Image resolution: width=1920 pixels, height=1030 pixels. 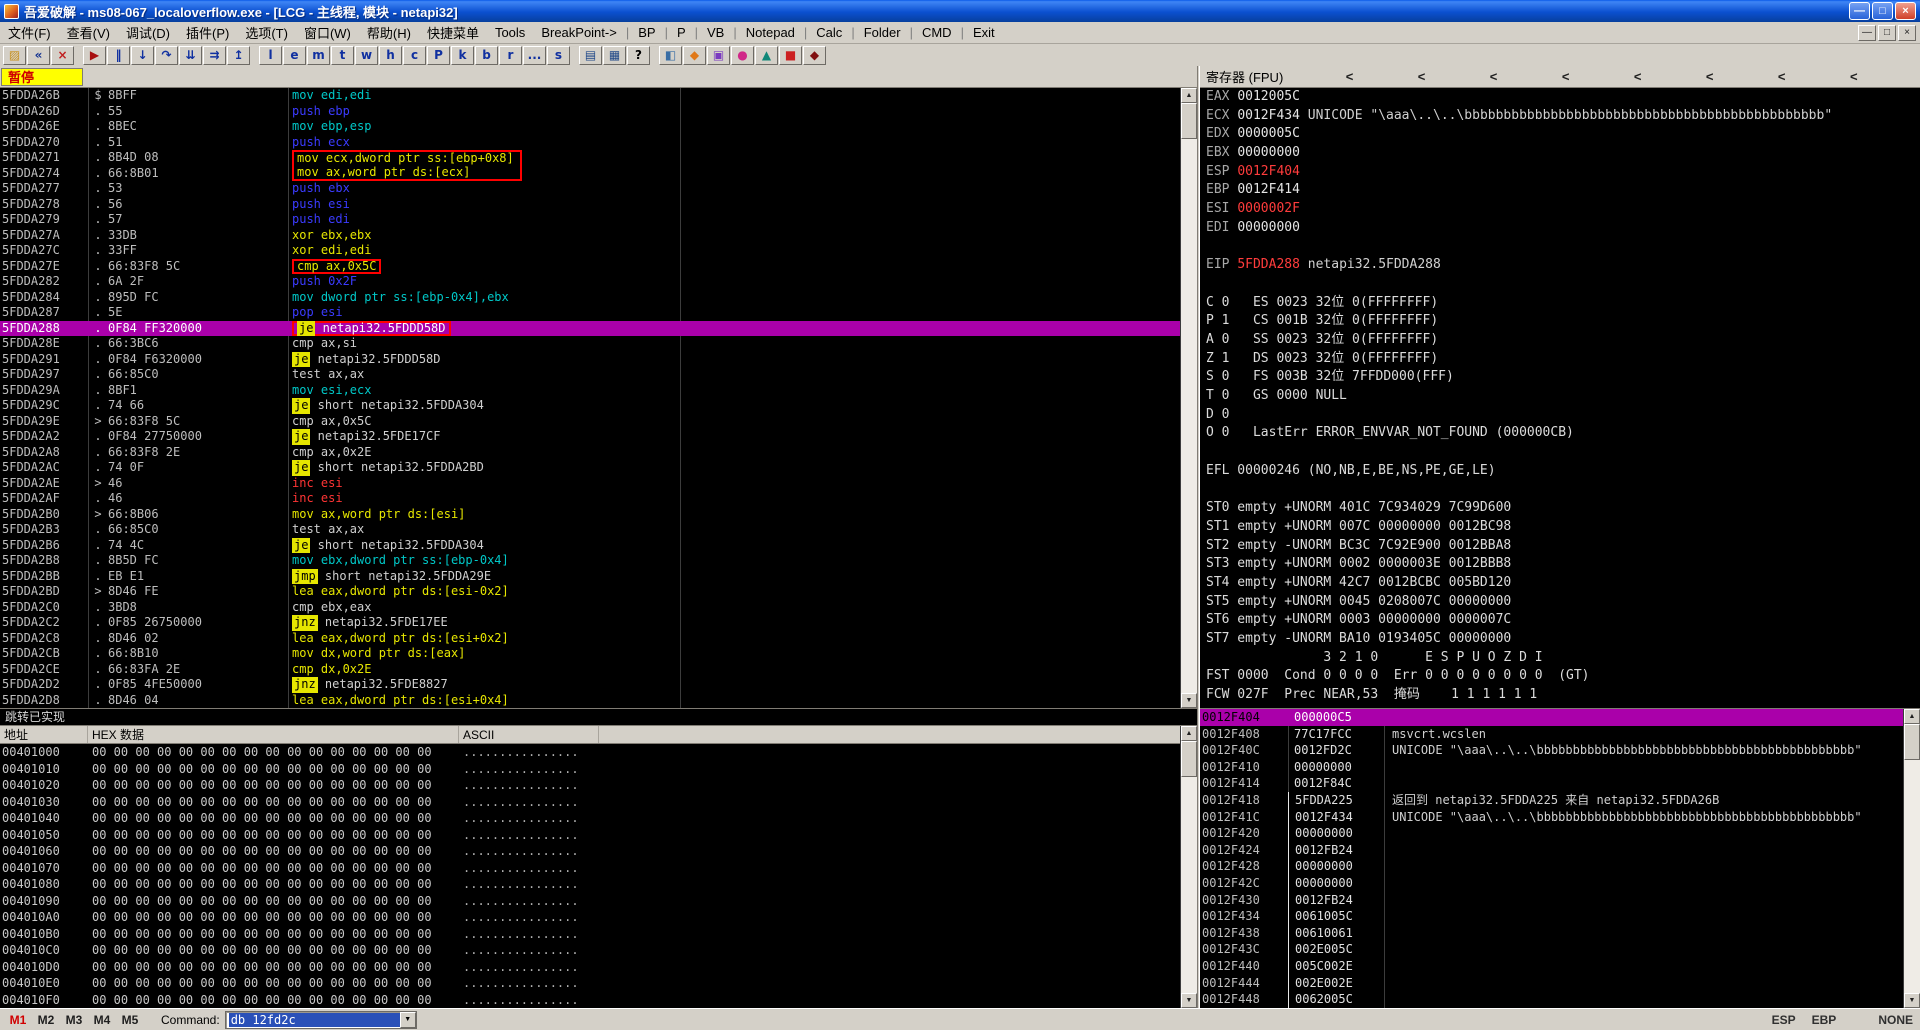 What do you see at coordinates (320, 1019) in the screenshot?
I see `command-input: db 12fd2c ▼` at bounding box center [320, 1019].